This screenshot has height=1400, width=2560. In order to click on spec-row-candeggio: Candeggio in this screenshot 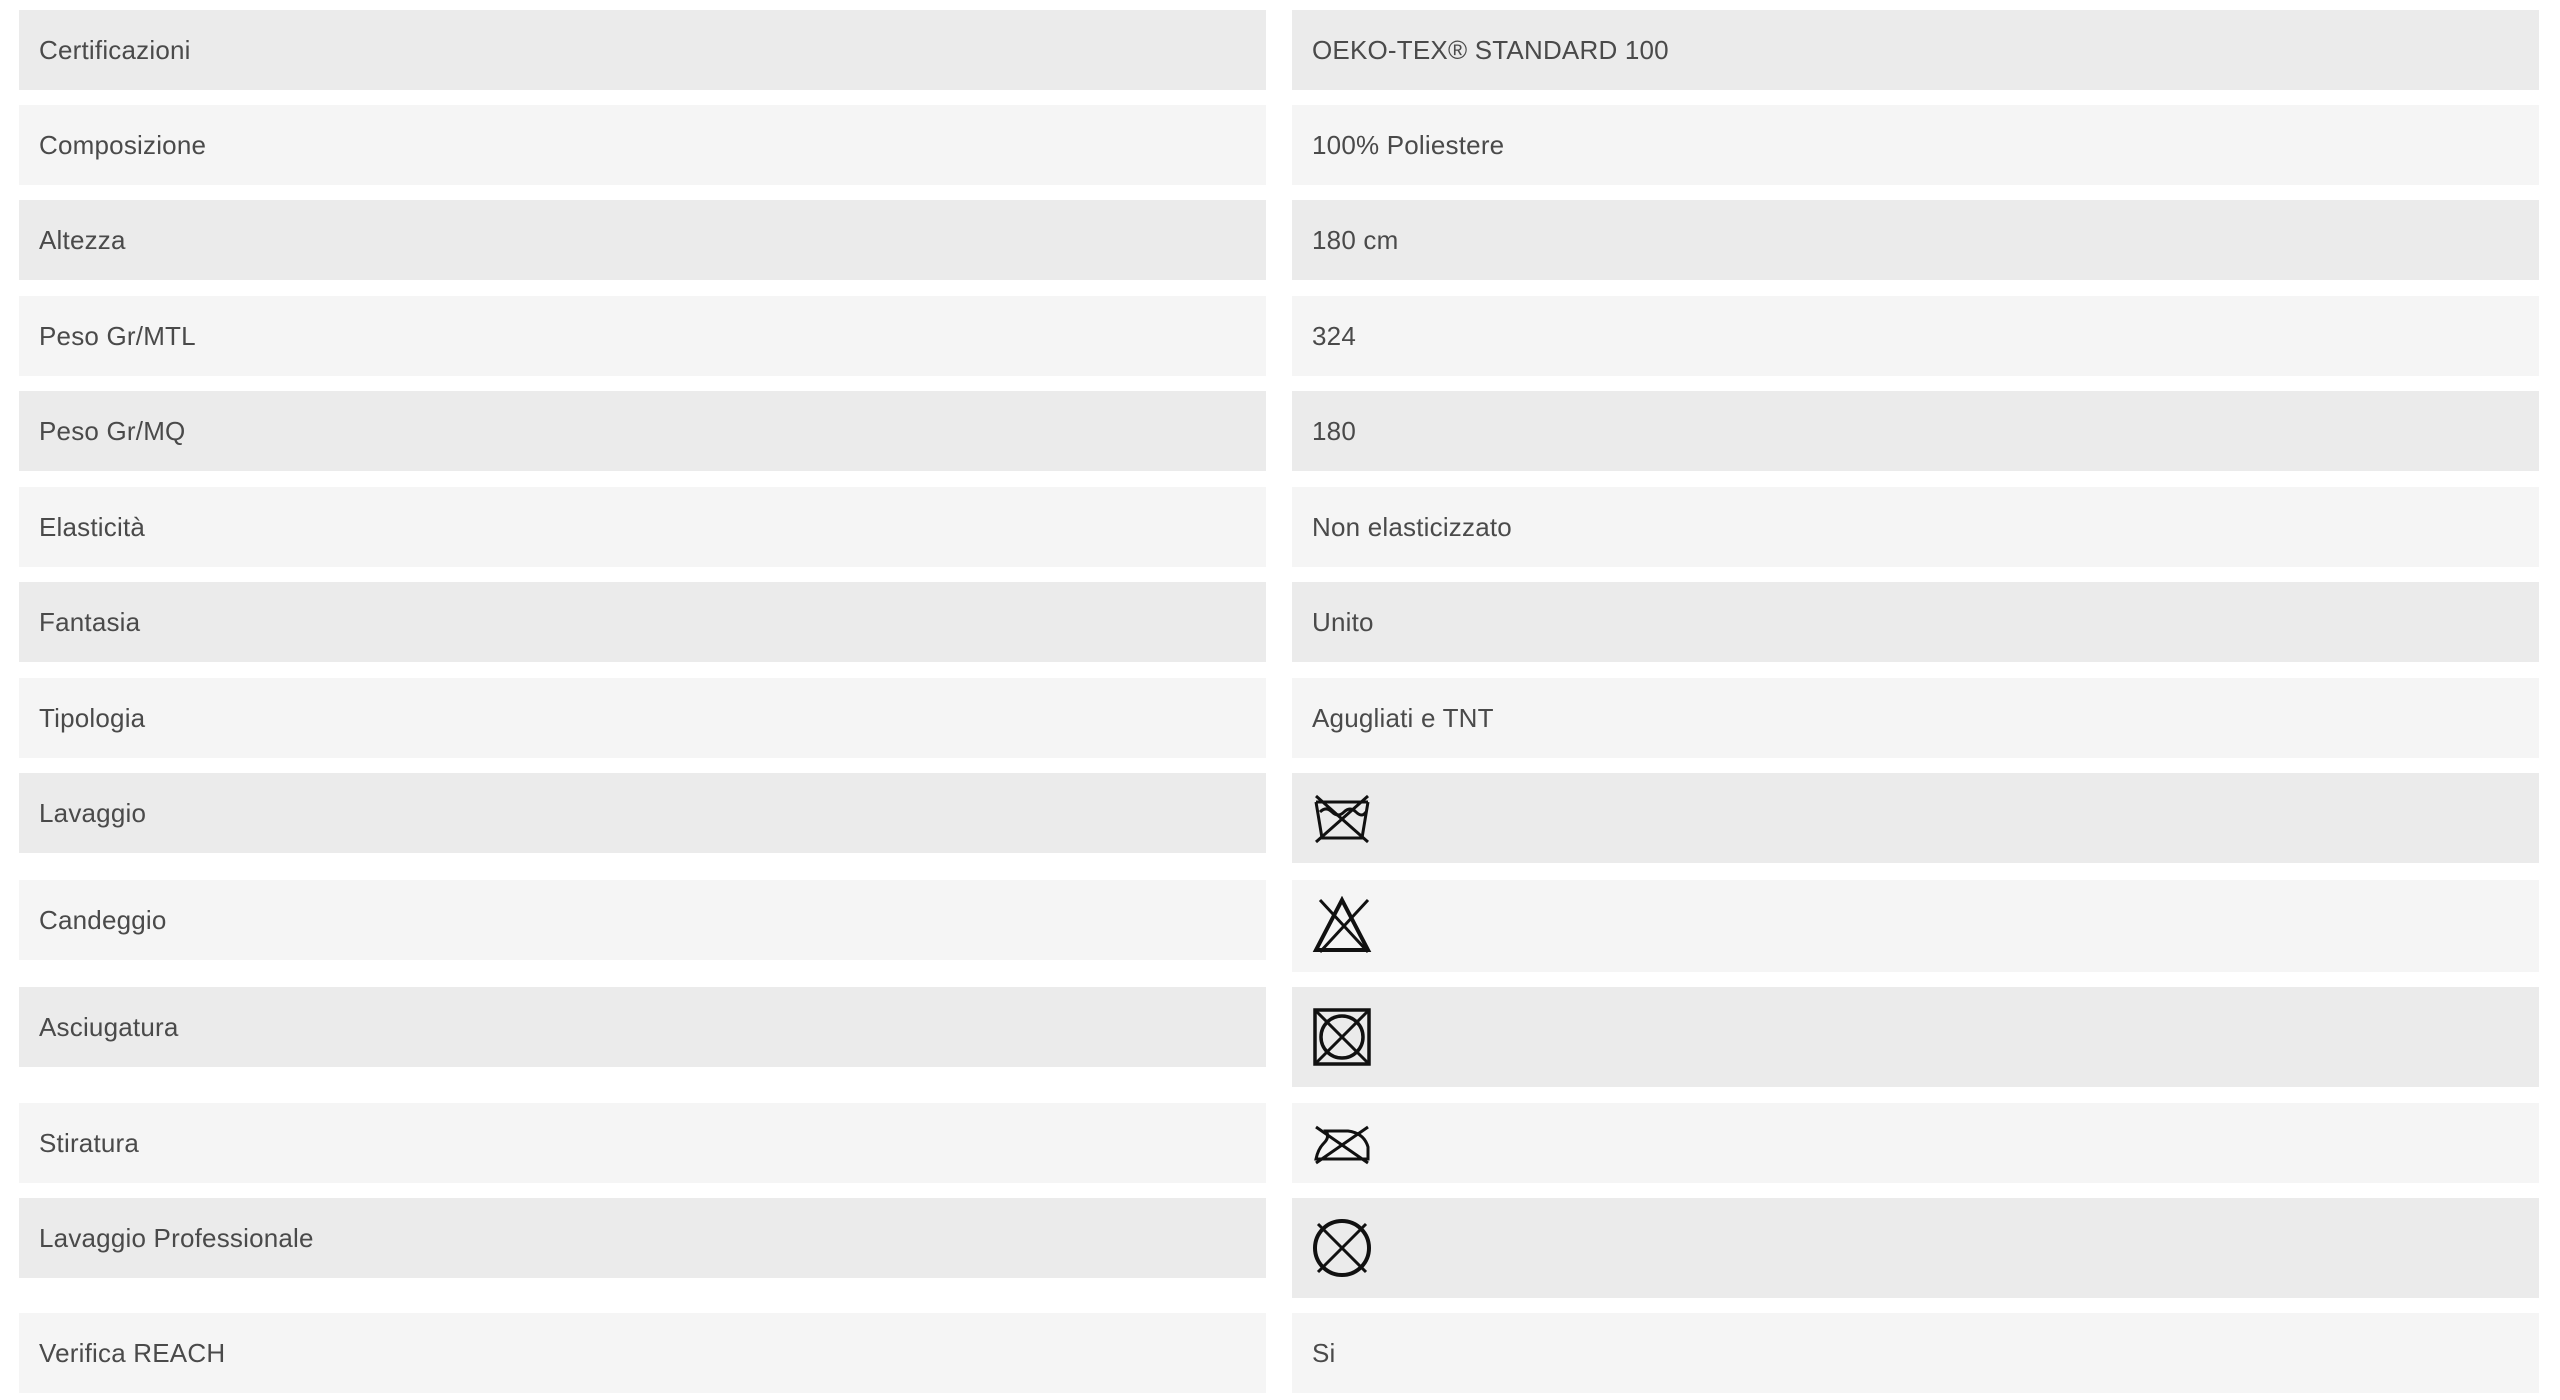, I will do `click(1279, 926)`.